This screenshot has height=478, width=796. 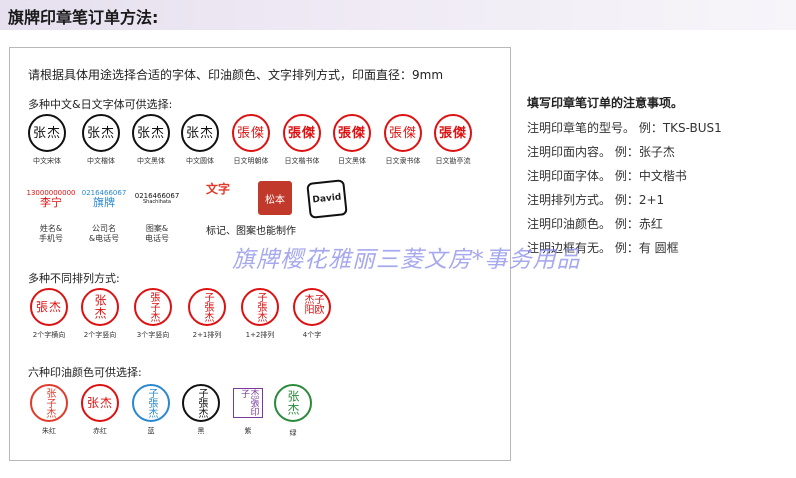 What do you see at coordinates (293, 433) in the screenshot?
I see `stamp-caption: 绿` at bounding box center [293, 433].